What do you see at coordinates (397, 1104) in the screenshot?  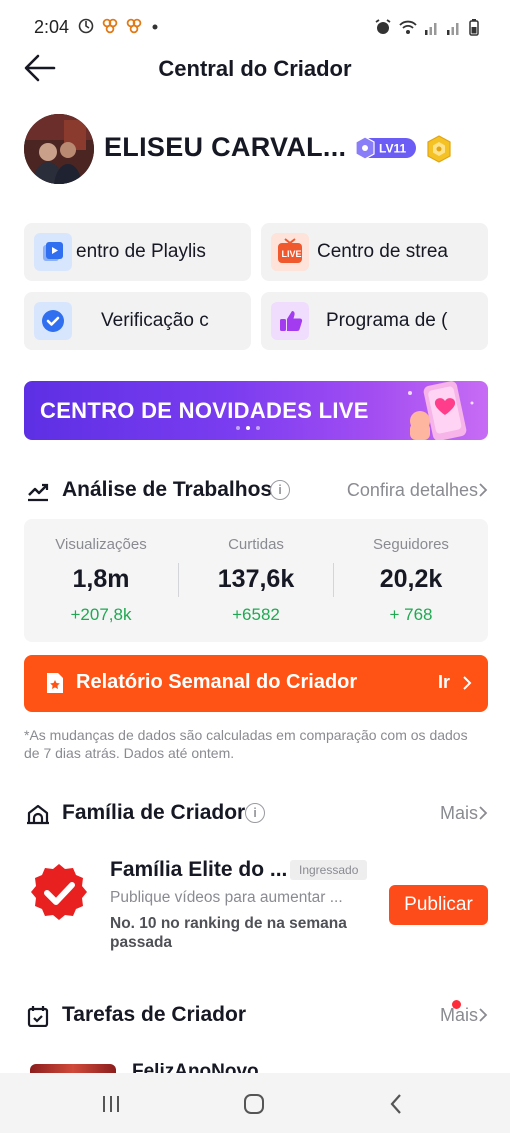 I see `back-chevron-icon` at bounding box center [397, 1104].